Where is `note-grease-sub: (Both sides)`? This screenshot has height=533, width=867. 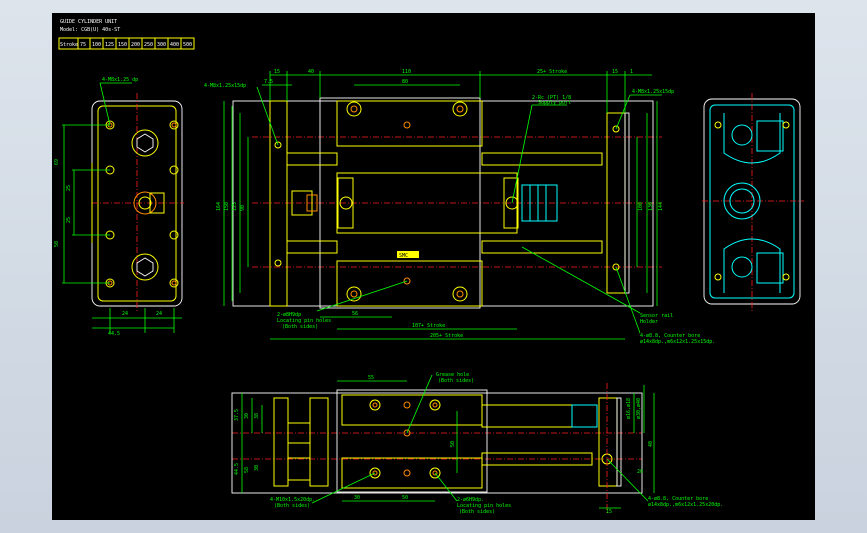
note-grease-sub: (Both sides) is located at coordinates (456, 381).